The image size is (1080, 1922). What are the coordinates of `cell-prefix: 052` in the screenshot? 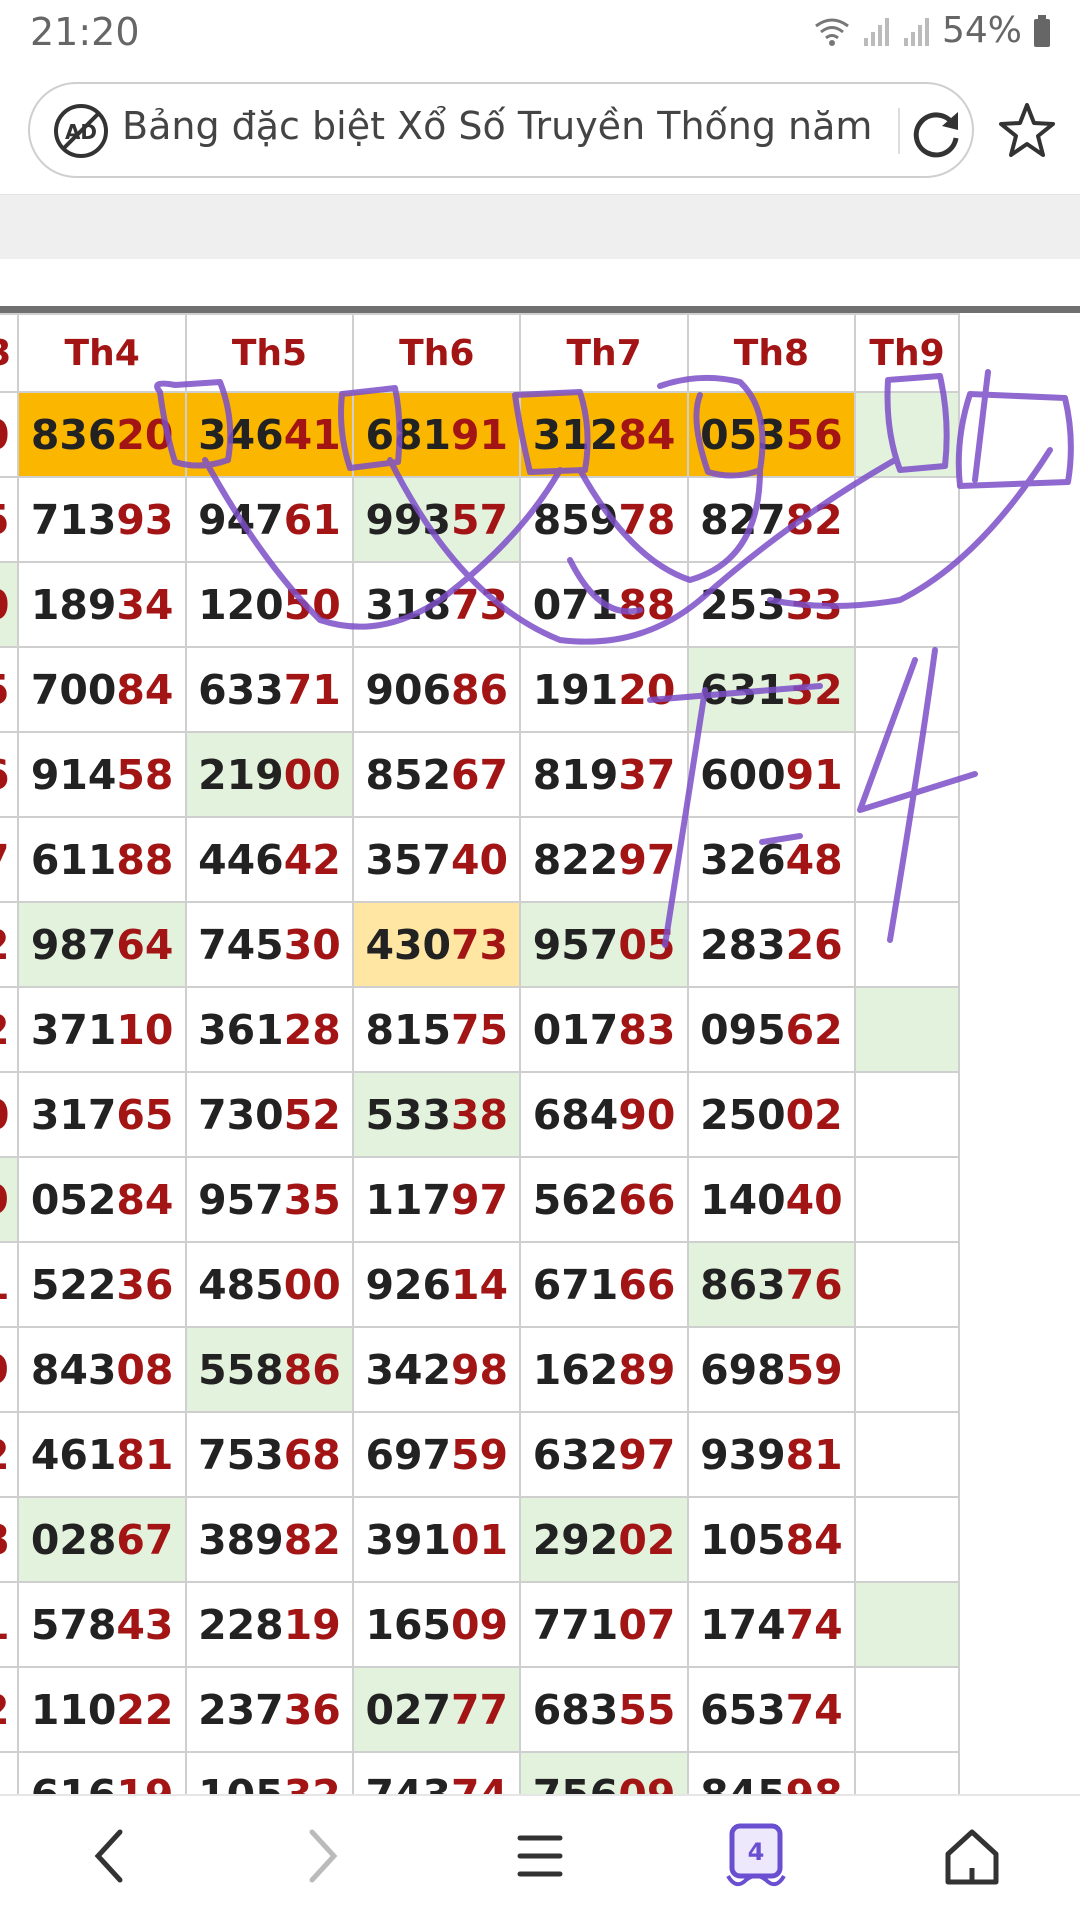 It's located at (73, 1199).